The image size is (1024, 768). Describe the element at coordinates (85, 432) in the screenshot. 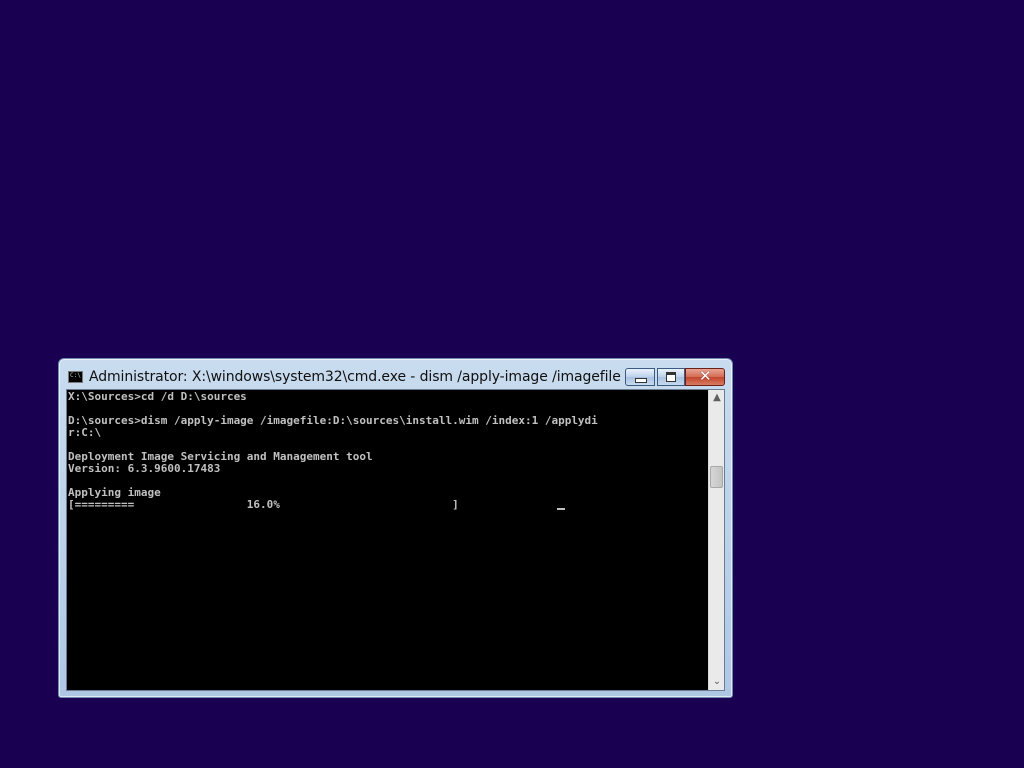

I see `console-line: r:C:\` at that location.